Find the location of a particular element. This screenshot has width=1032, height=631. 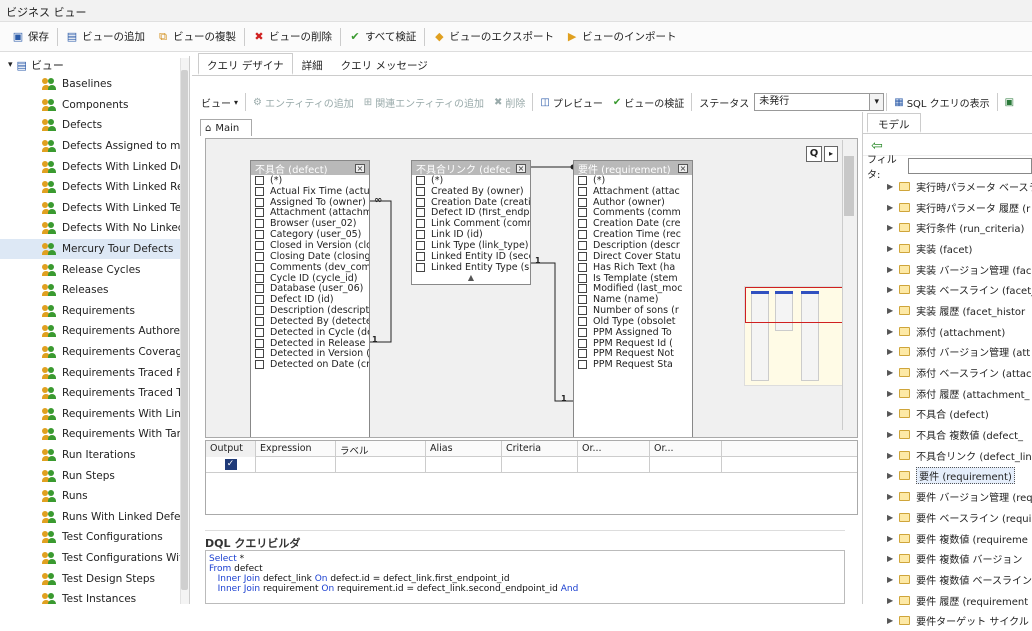

filter-input is located at coordinates (970, 166).